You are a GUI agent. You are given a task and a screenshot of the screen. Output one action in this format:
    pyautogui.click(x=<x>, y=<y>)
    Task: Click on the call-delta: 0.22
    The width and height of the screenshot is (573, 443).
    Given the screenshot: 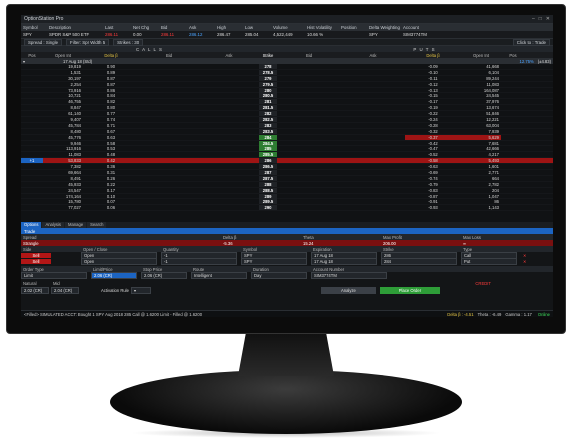 What is the action you would take?
    pyautogui.click(x=111, y=184)
    